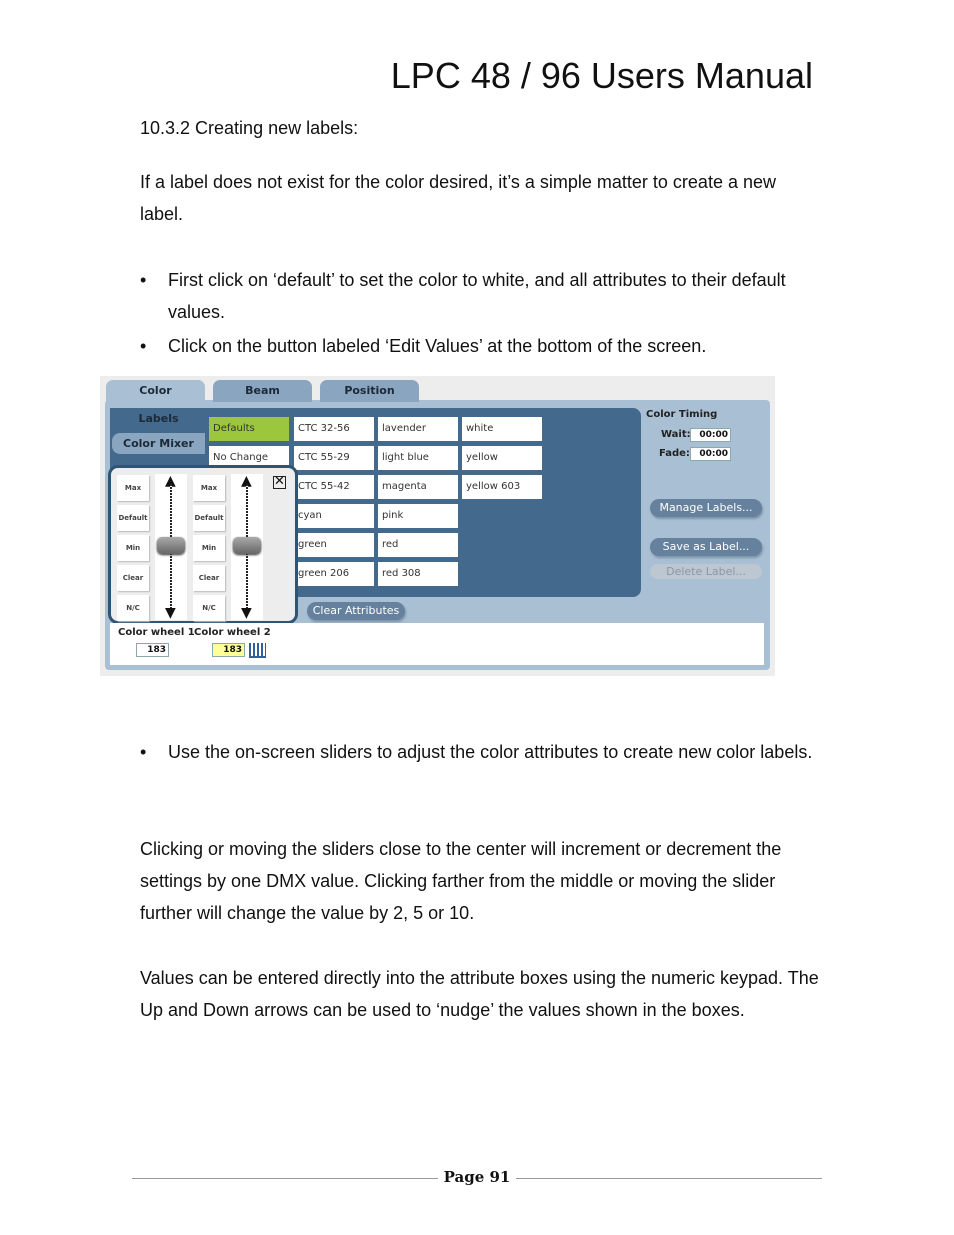  Describe the element at coordinates (257, 650) in the screenshot. I see `keypad-icon` at that location.